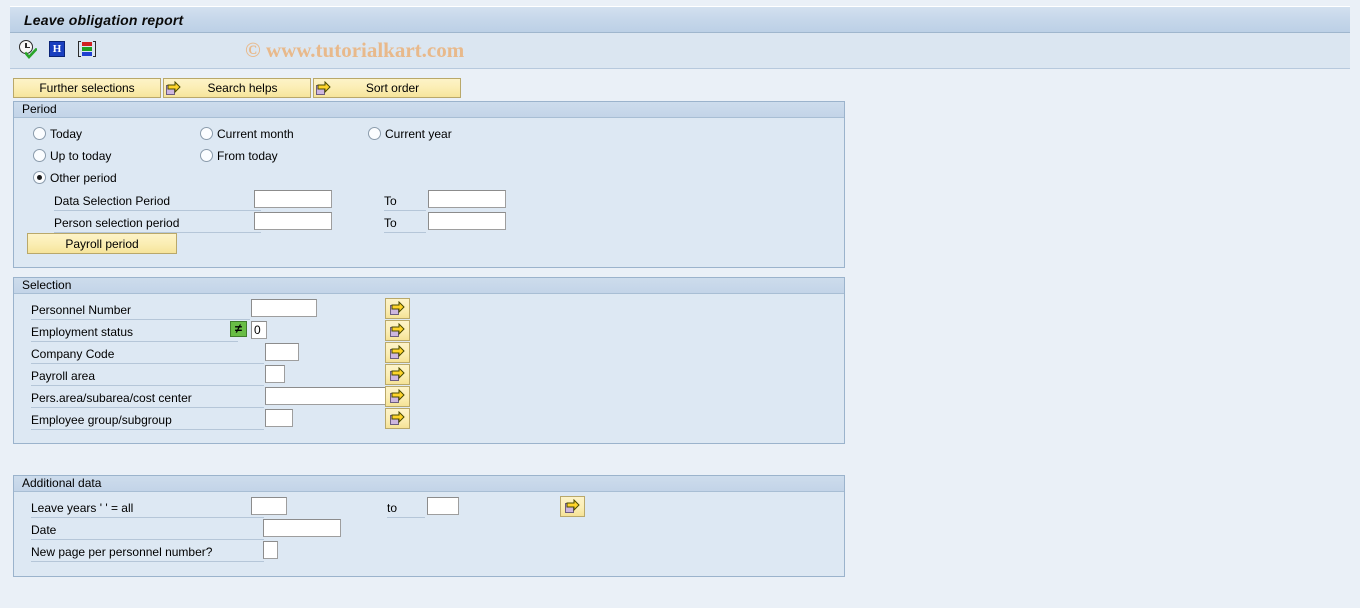 This screenshot has height=608, width=1360. What do you see at coordinates (39, 155) in the screenshot?
I see `radio-up-to-today` at bounding box center [39, 155].